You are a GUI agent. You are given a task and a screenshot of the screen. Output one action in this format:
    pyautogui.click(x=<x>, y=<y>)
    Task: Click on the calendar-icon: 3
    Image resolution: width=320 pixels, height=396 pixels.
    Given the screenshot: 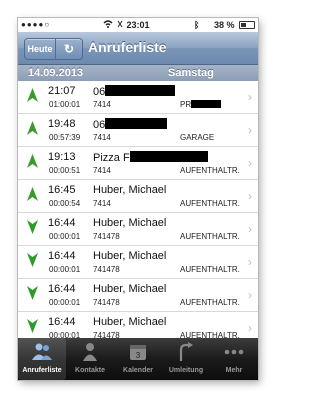 What is the action you would take?
    pyautogui.click(x=138, y=353)
    